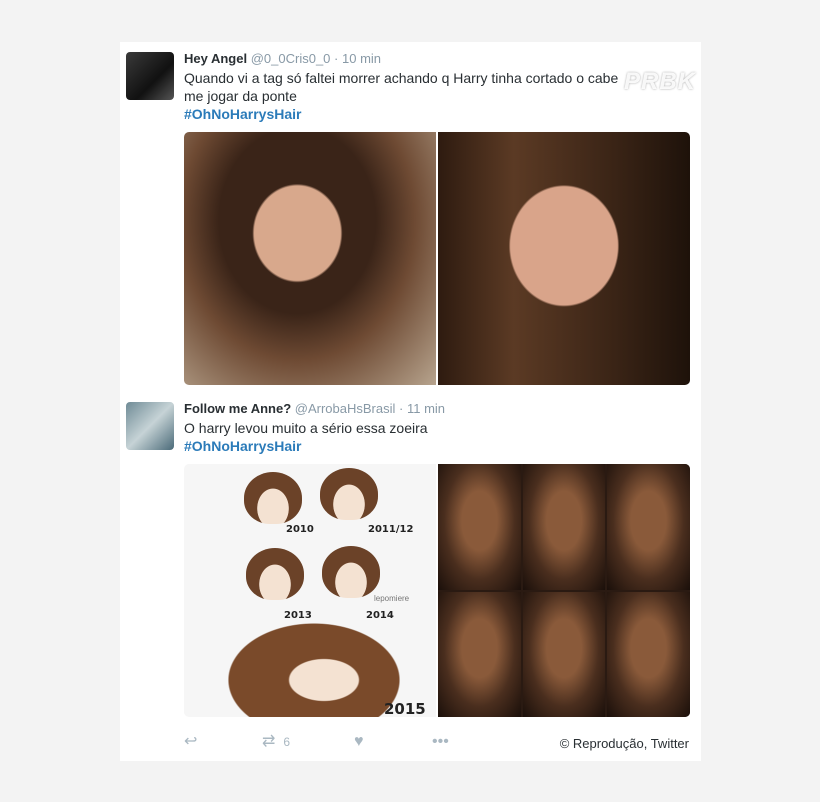  What do you see at coordinates (393, 742) in the screenshot?
I see `like-button: ♥` at bounding box center [393, 742].